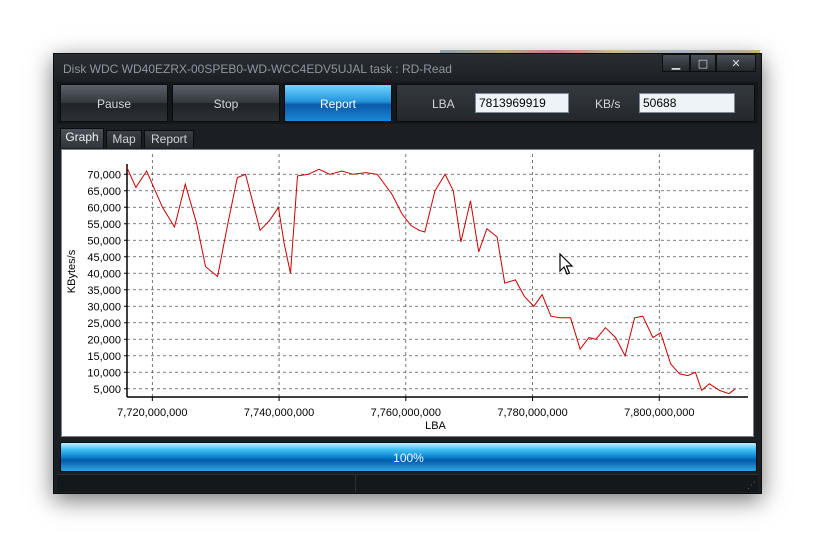 Image resolution: width=813 pixels, height=545 pixels. I want to click on maximize-button: □, so click(703, 63).